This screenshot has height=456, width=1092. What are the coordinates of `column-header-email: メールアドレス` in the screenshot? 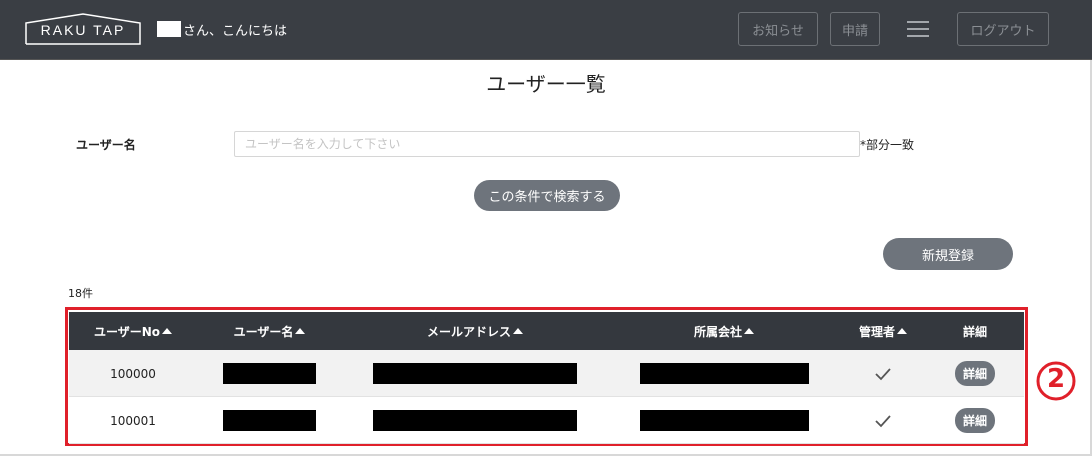 It's located at (475, 331).